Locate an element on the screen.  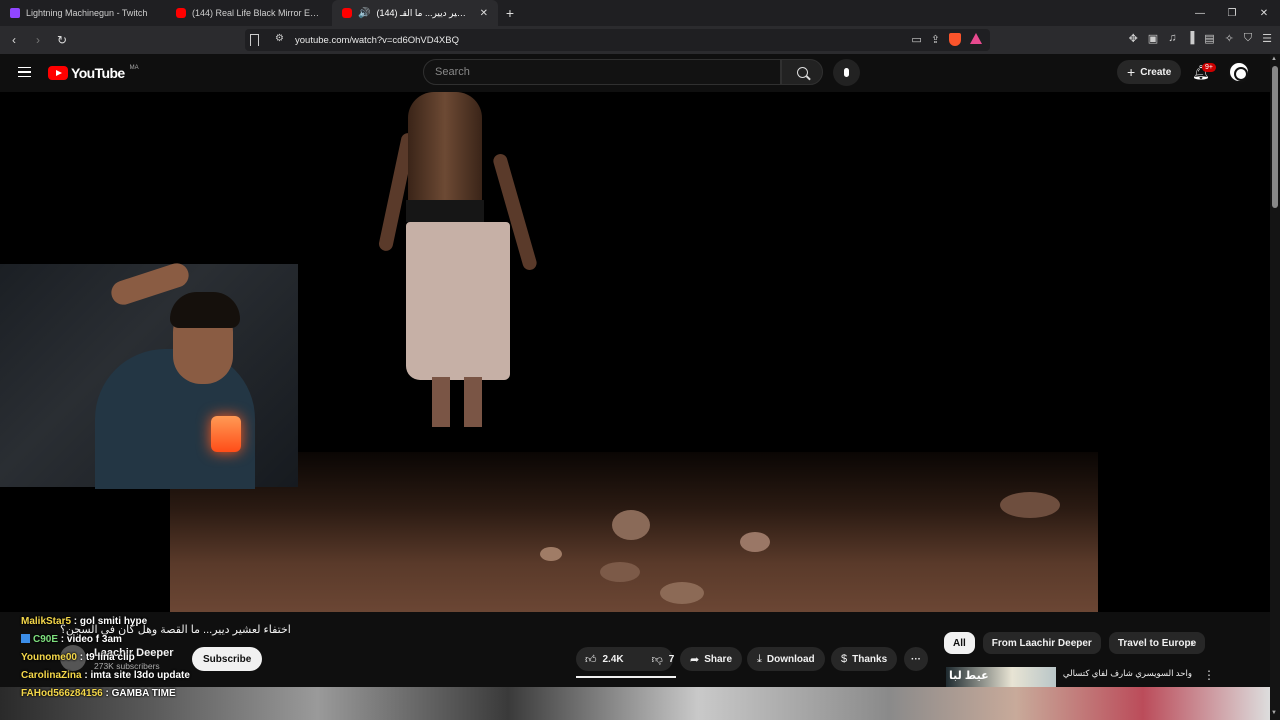
menu-icon: ☰ is located at coordinates (1267, 38).